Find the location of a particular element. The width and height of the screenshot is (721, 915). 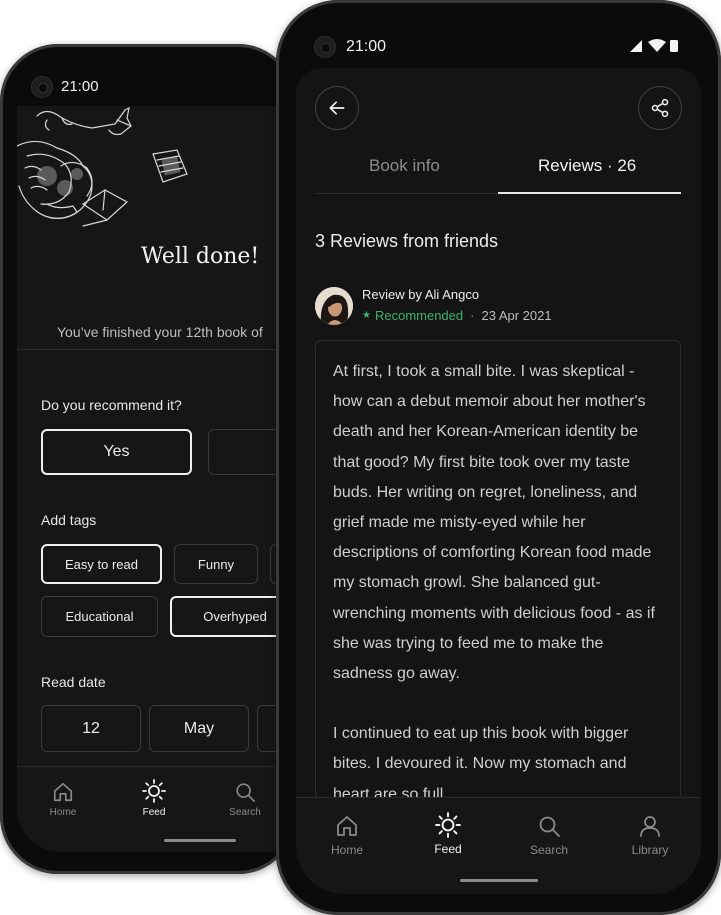

page-title: Well done! is located at coordinates (200, 256).